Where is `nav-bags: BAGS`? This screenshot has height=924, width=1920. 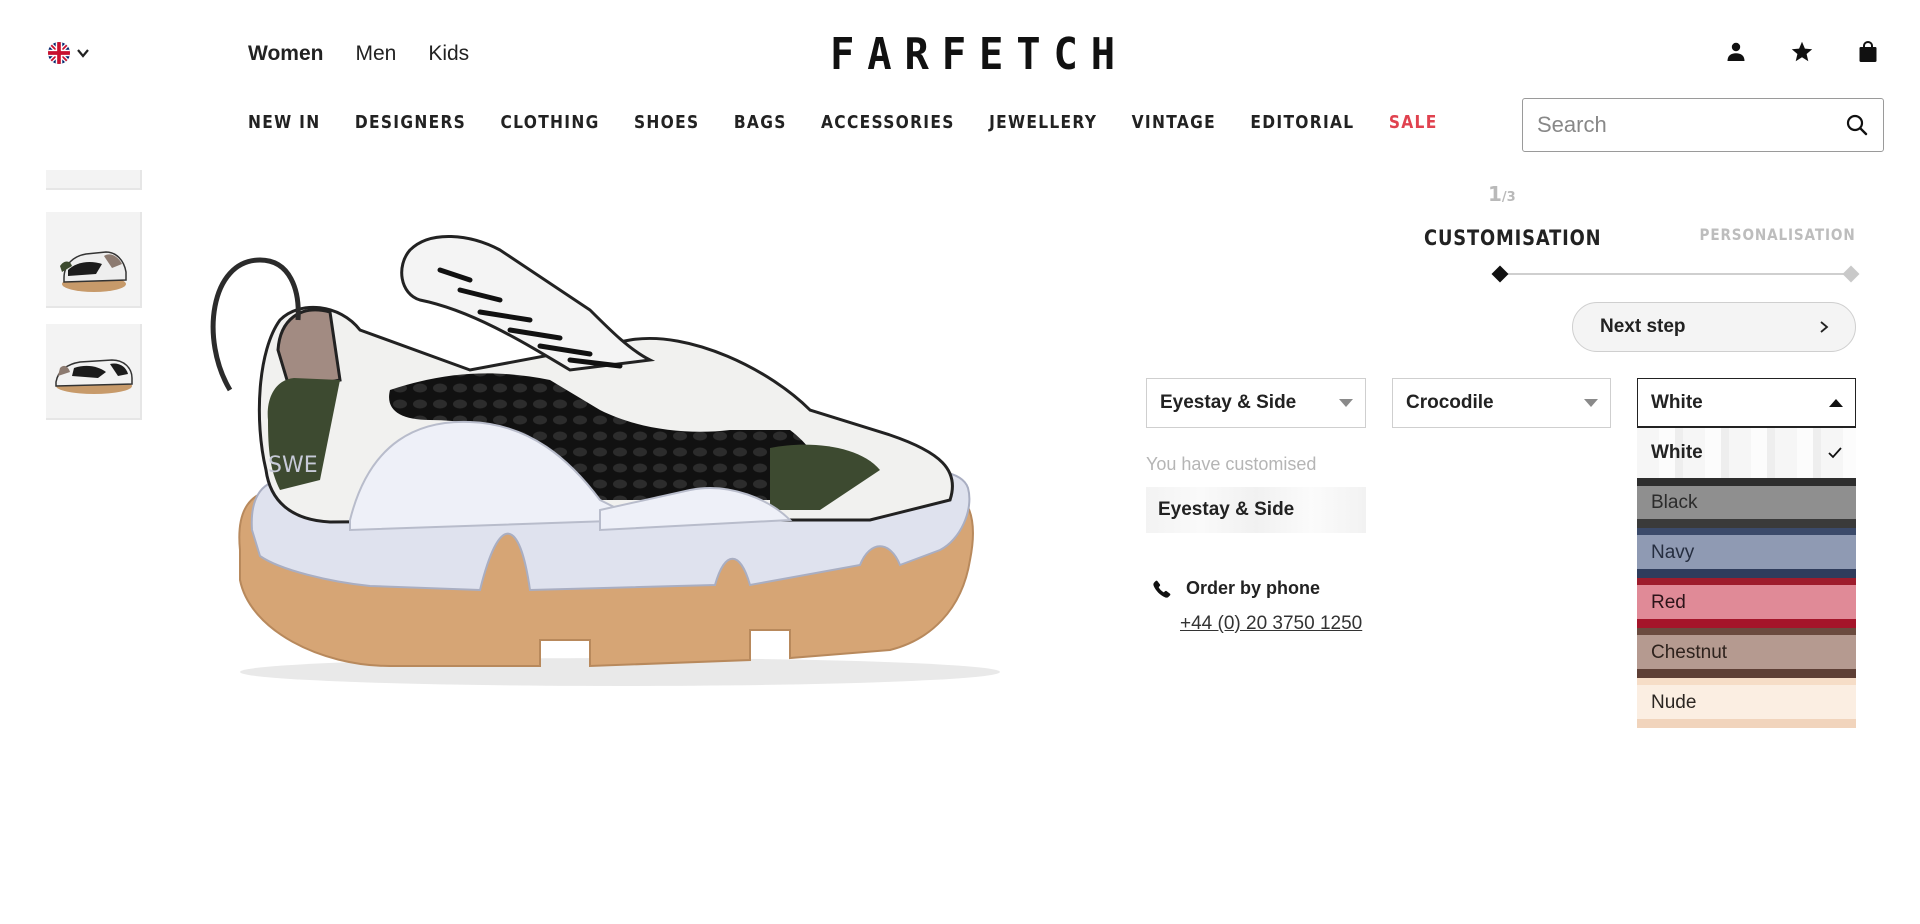
nav-bags: BAGS is located at coordinates (760, 122).